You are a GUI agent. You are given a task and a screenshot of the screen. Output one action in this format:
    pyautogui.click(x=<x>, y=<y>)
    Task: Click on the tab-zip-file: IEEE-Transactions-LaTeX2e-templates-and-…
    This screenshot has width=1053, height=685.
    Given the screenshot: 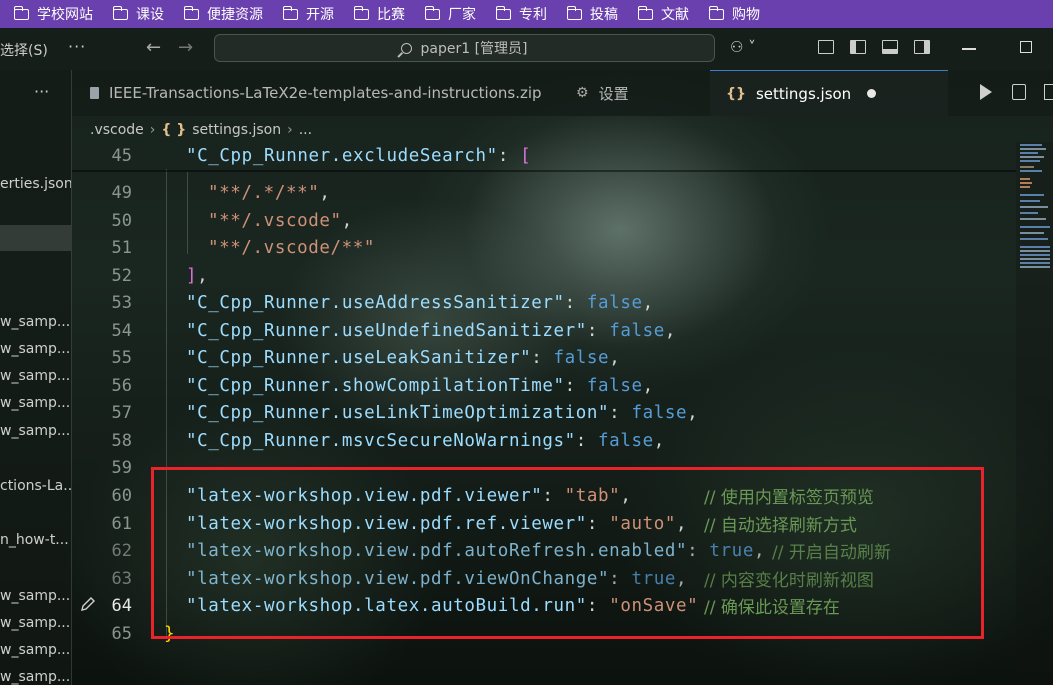 What is the action you would take?
    pyautogui.click(x=325, y=93)
    